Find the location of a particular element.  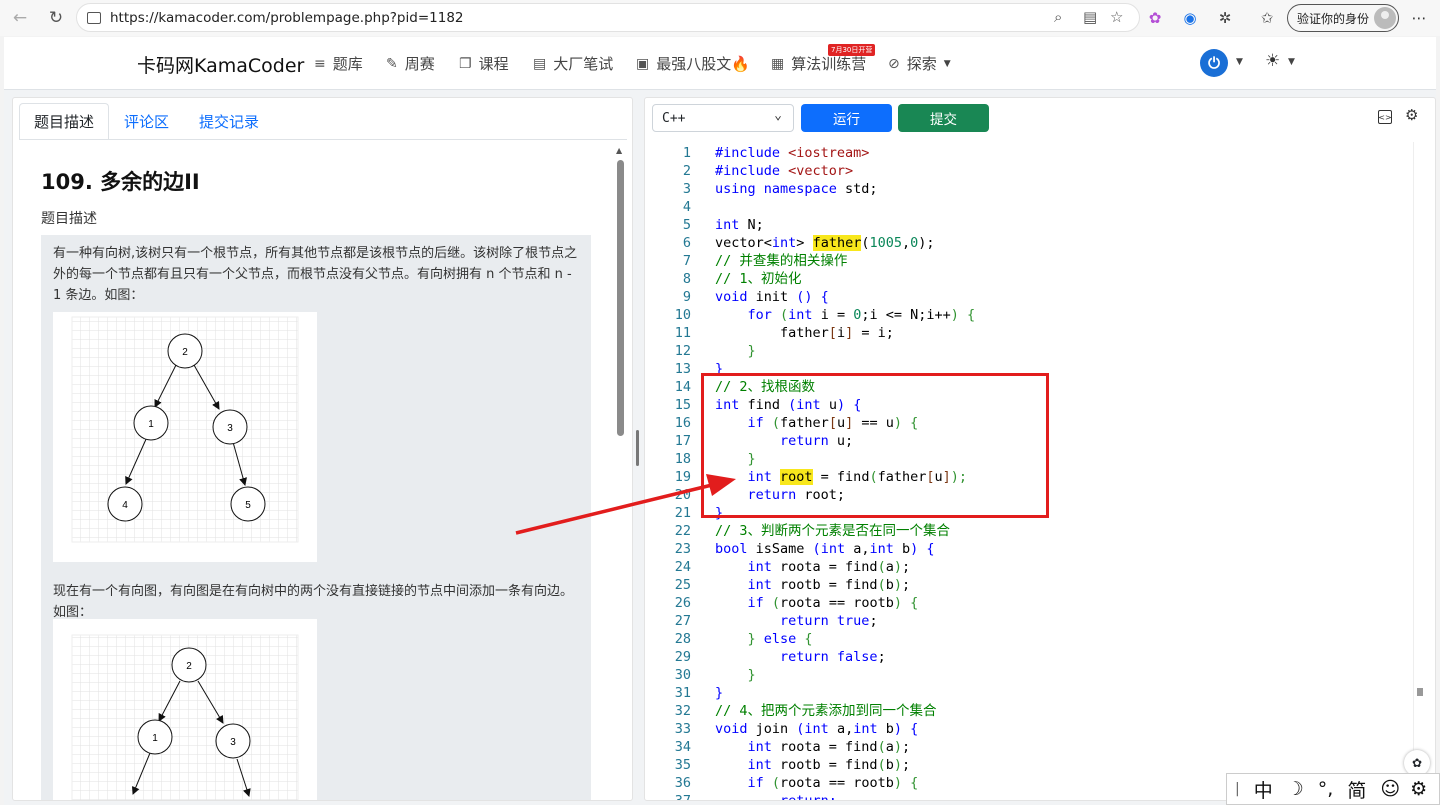

ime-chinese-mode: 中 is located at coordinates (1263, 789).